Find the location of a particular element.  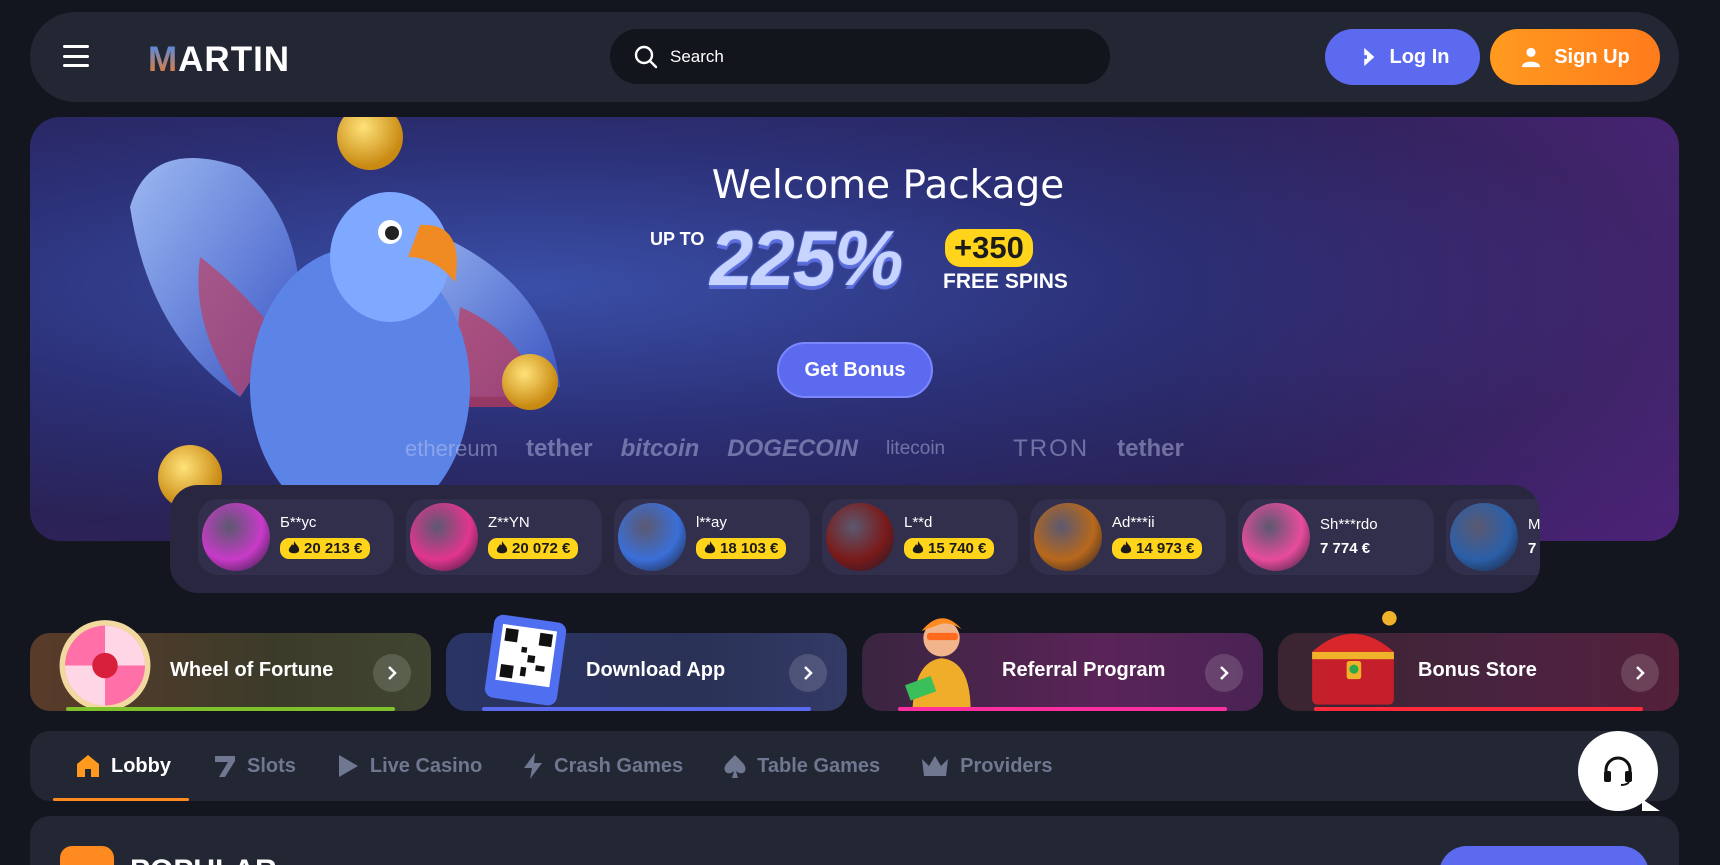

bonus-store-card: Bonus Store is located at coordinates (1478, 661).